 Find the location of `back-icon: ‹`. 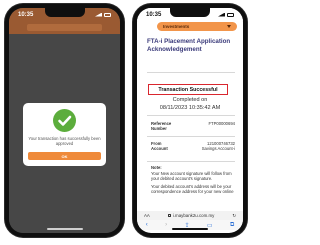

back-icon: ‹ is located at coordinates (147, 225).